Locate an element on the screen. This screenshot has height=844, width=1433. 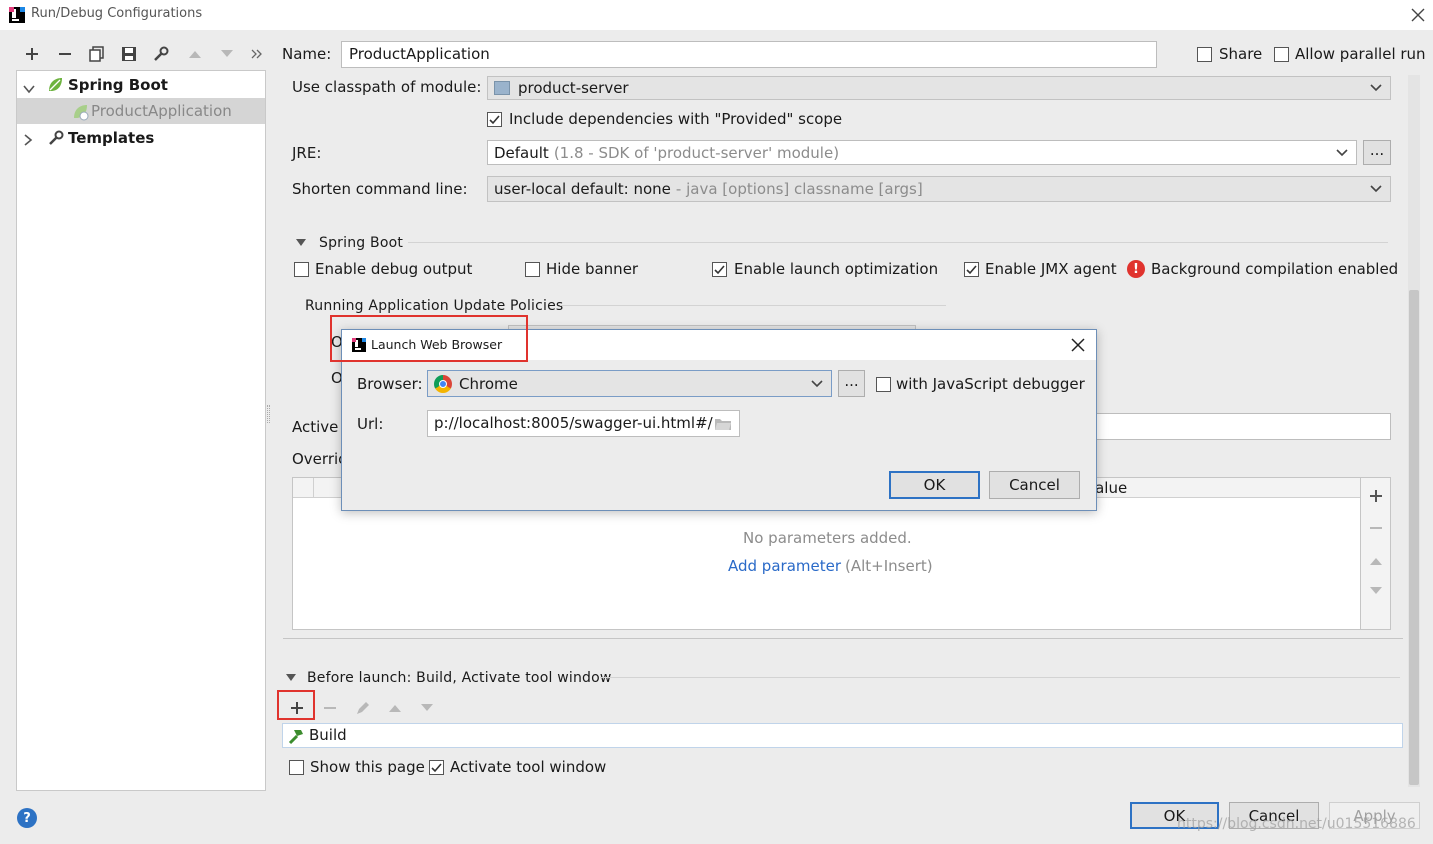
copy-icon is located at coordinates (97, 54).